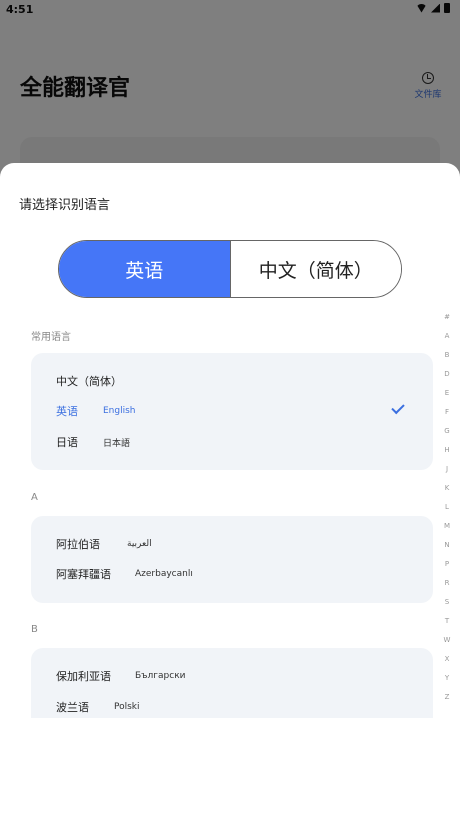 The image size is (460, 818). I want to click on alphabet-index-letter: M, so click(447, 526).